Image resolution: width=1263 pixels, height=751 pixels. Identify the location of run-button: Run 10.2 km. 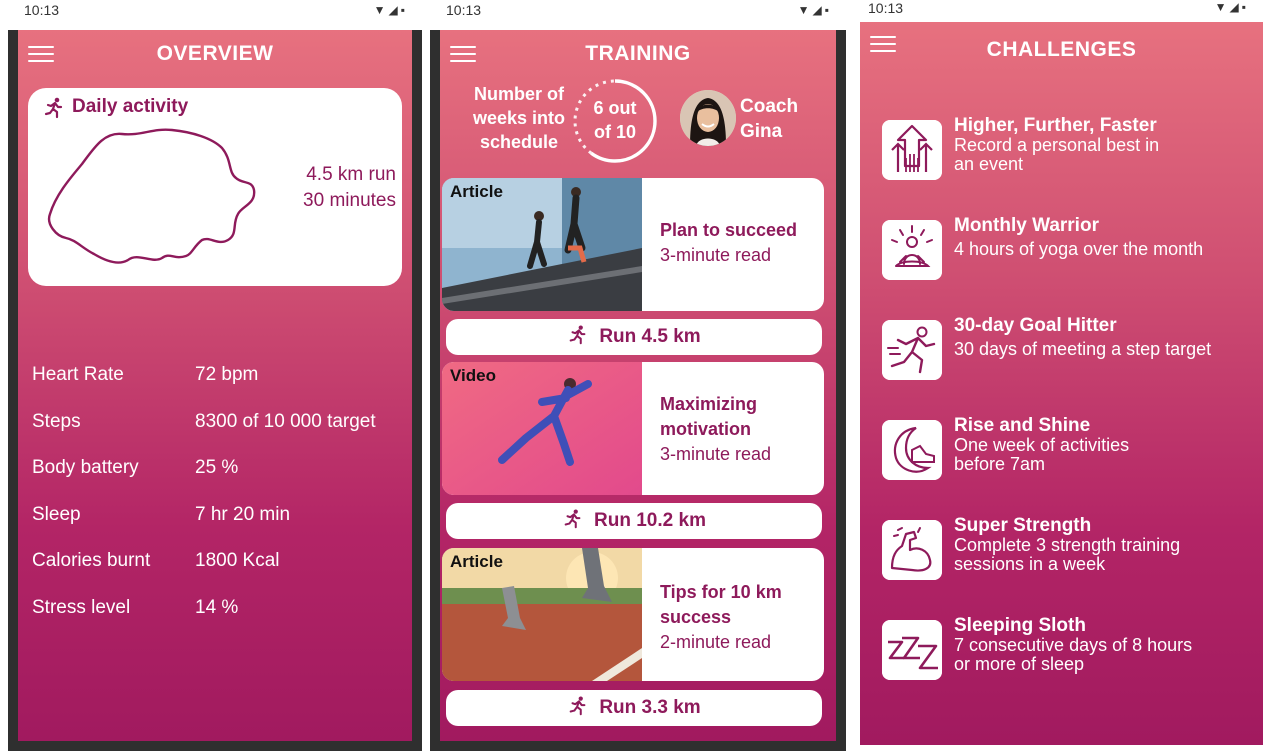
(634, 521).